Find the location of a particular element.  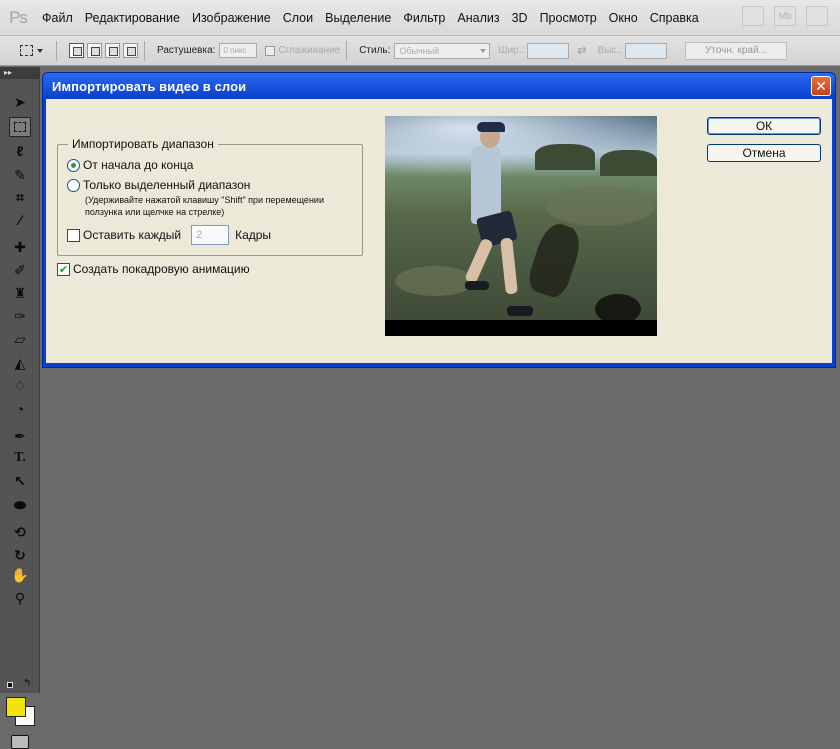

paint-bucket-tool-icon: ◭ is located at coordinates (20, 363).